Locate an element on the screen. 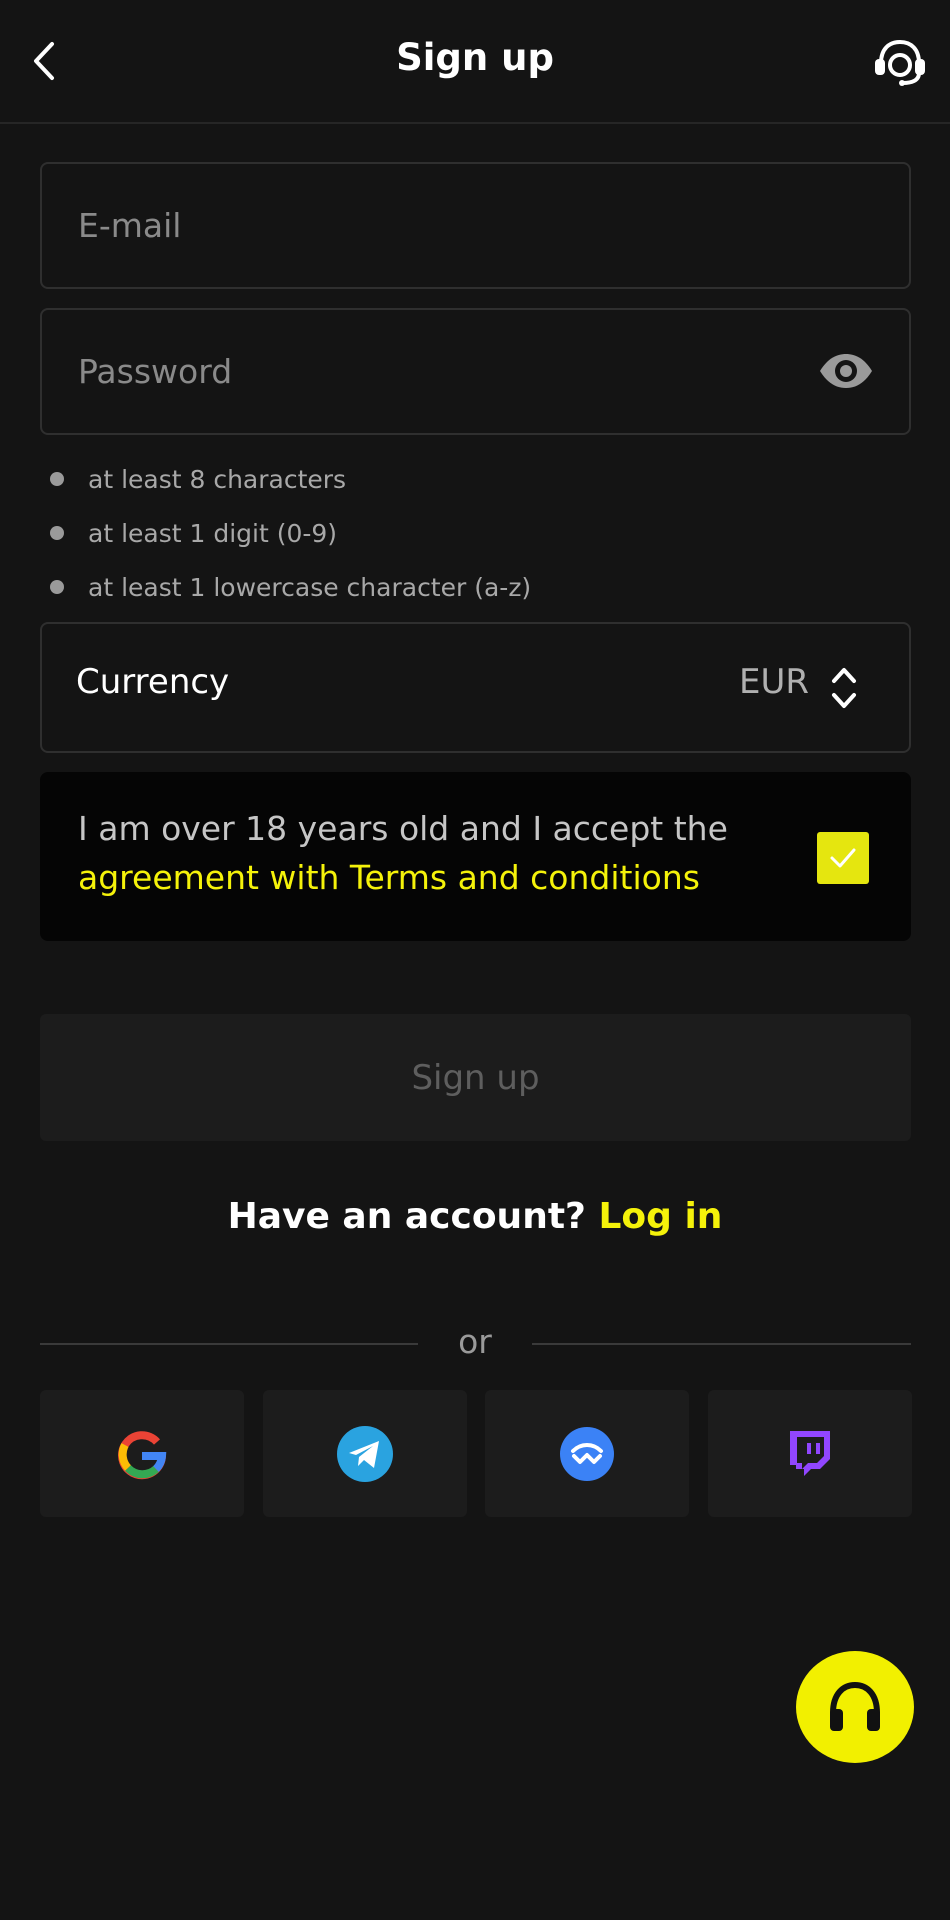 Image resolution: width=950 pixels, height=1920 pixels. sign-up-button: Sign up is located at coordinates (475, 1077).